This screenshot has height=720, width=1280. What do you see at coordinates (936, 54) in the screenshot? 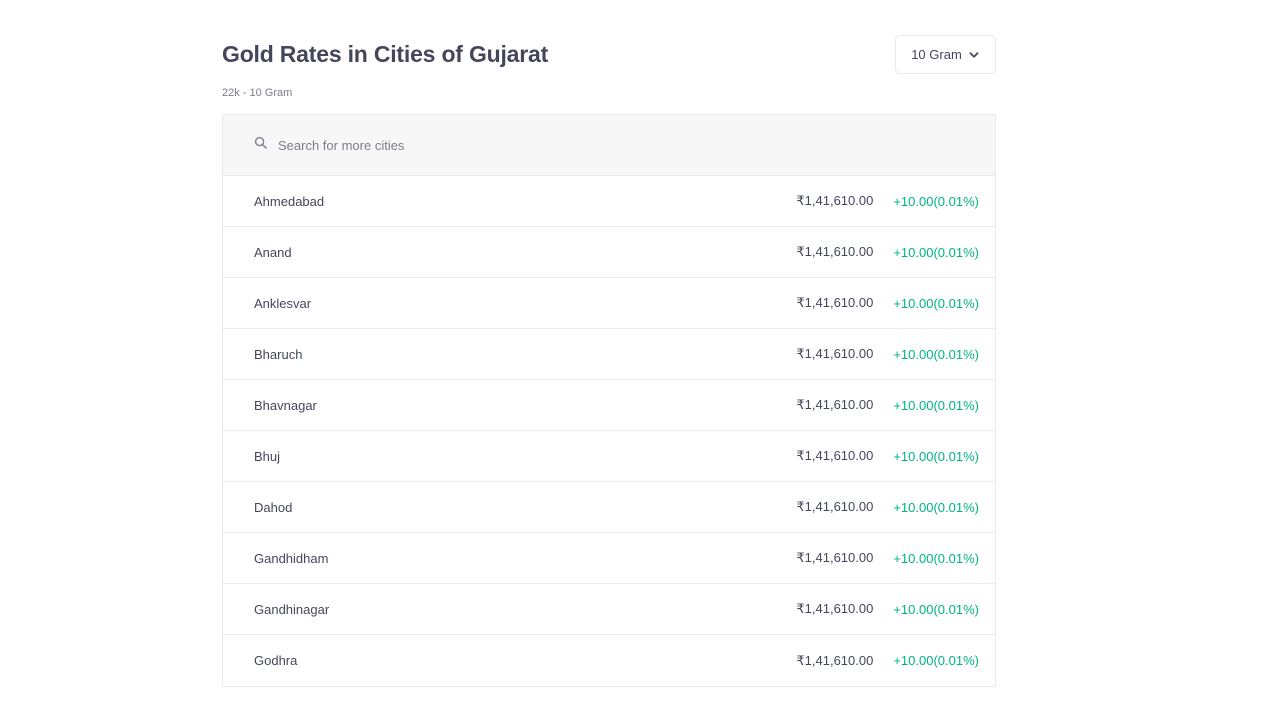
I see `unit-dropdown-label: 10 Gram` at bounding box center [936, 54].